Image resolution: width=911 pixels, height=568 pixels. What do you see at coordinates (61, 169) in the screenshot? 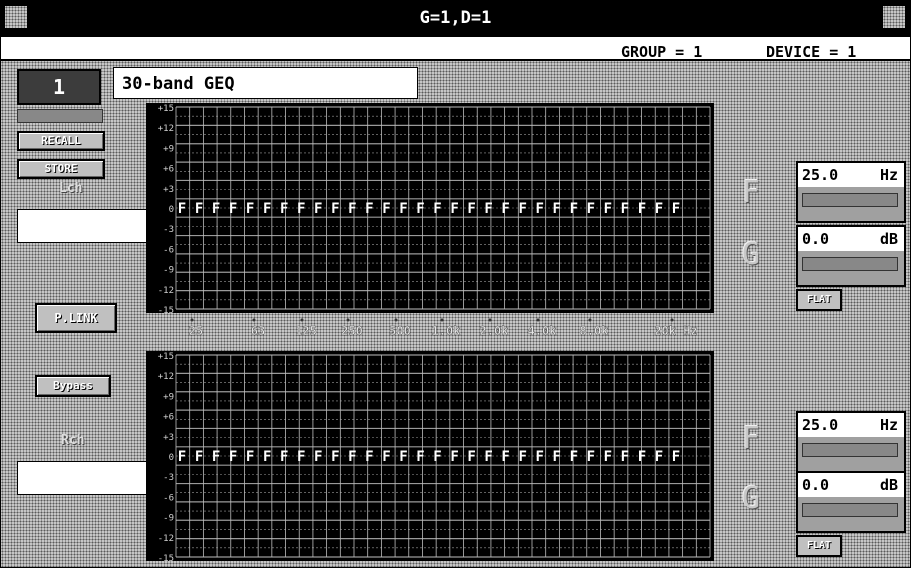
I see `store-button: STORE` at bounding box center [61, 169].